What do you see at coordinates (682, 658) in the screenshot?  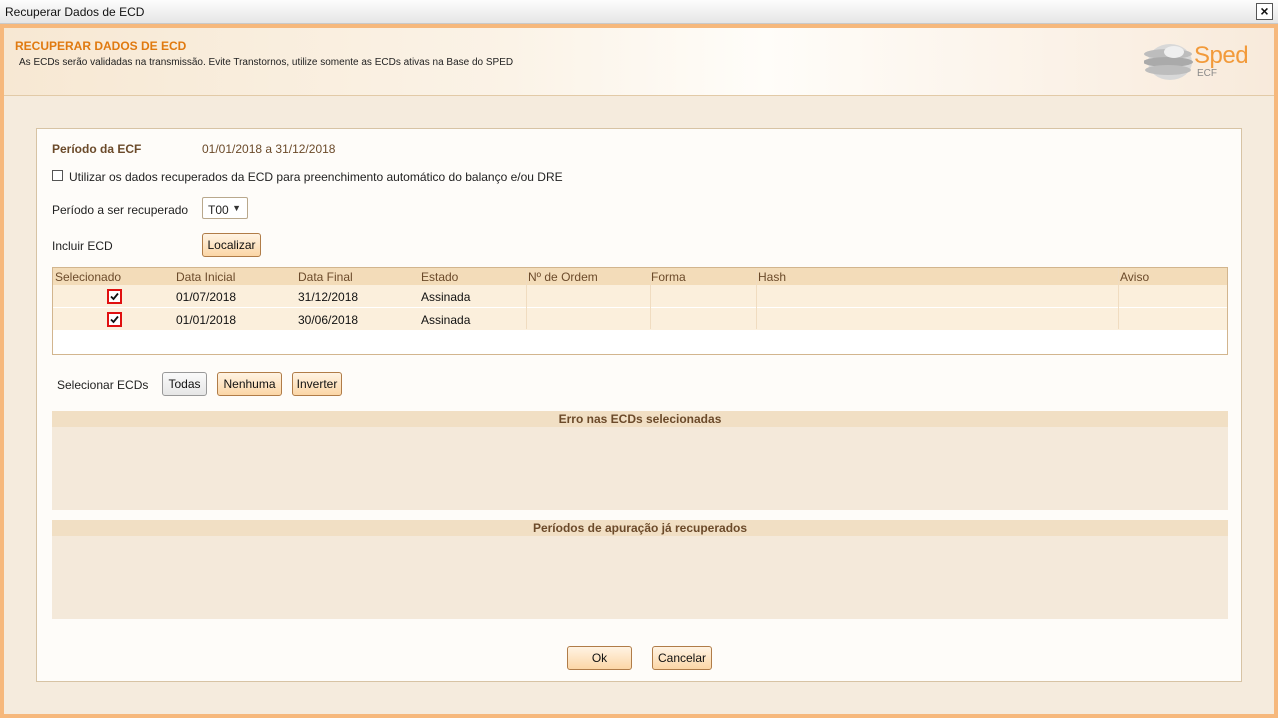 I see `cancelar-button: Cancelar` at bounding box center [682, 658].